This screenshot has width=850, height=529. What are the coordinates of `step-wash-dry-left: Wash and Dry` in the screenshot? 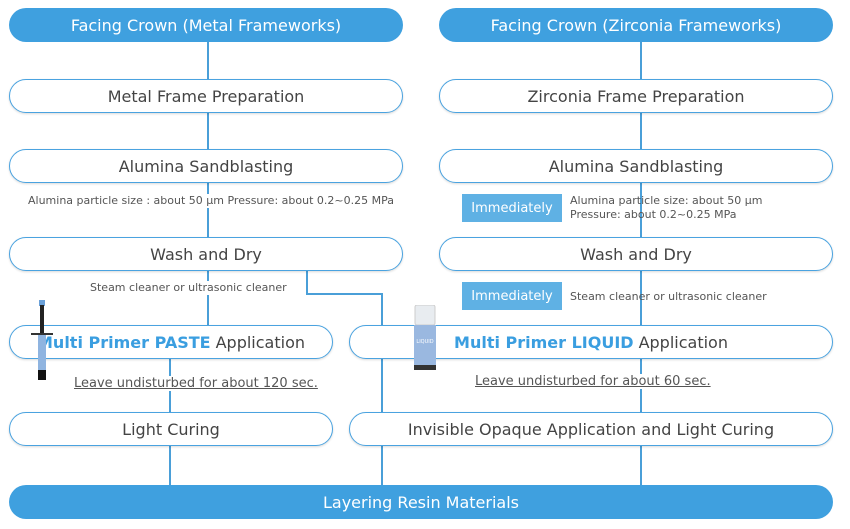 It's located at (206, 254).